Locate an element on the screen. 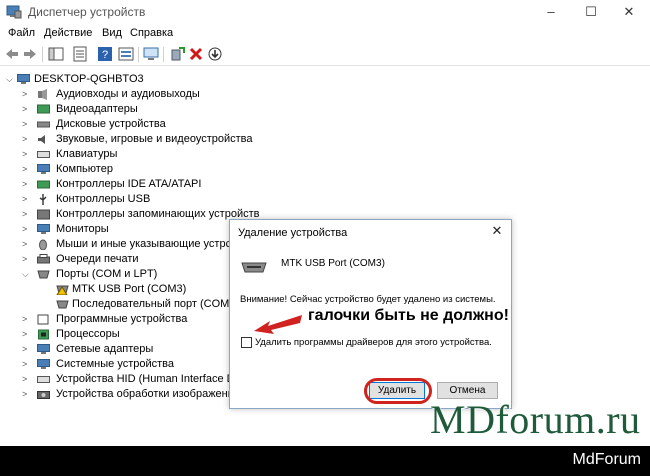  annotation-text: галочки быть не должно! is located at coordinates (408, 315).